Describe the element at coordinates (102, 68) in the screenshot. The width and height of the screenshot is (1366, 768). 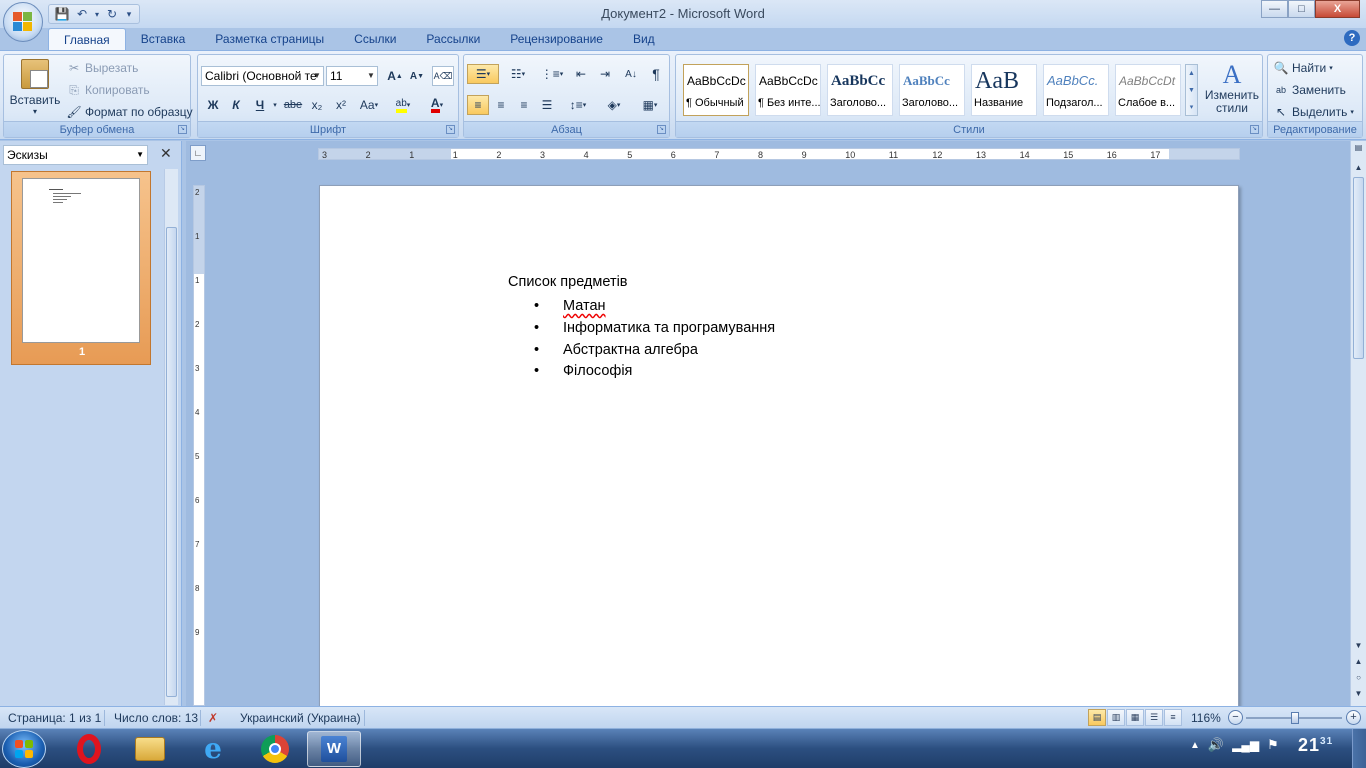
I see `cut-button: ✂ Вырезать` at that location.